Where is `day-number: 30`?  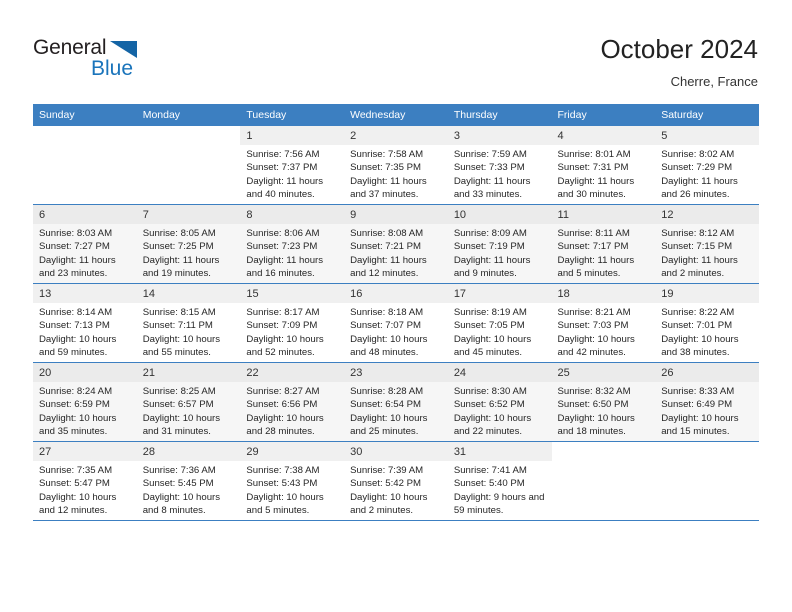 day-number: 30 is located at coordinates (396, 451).